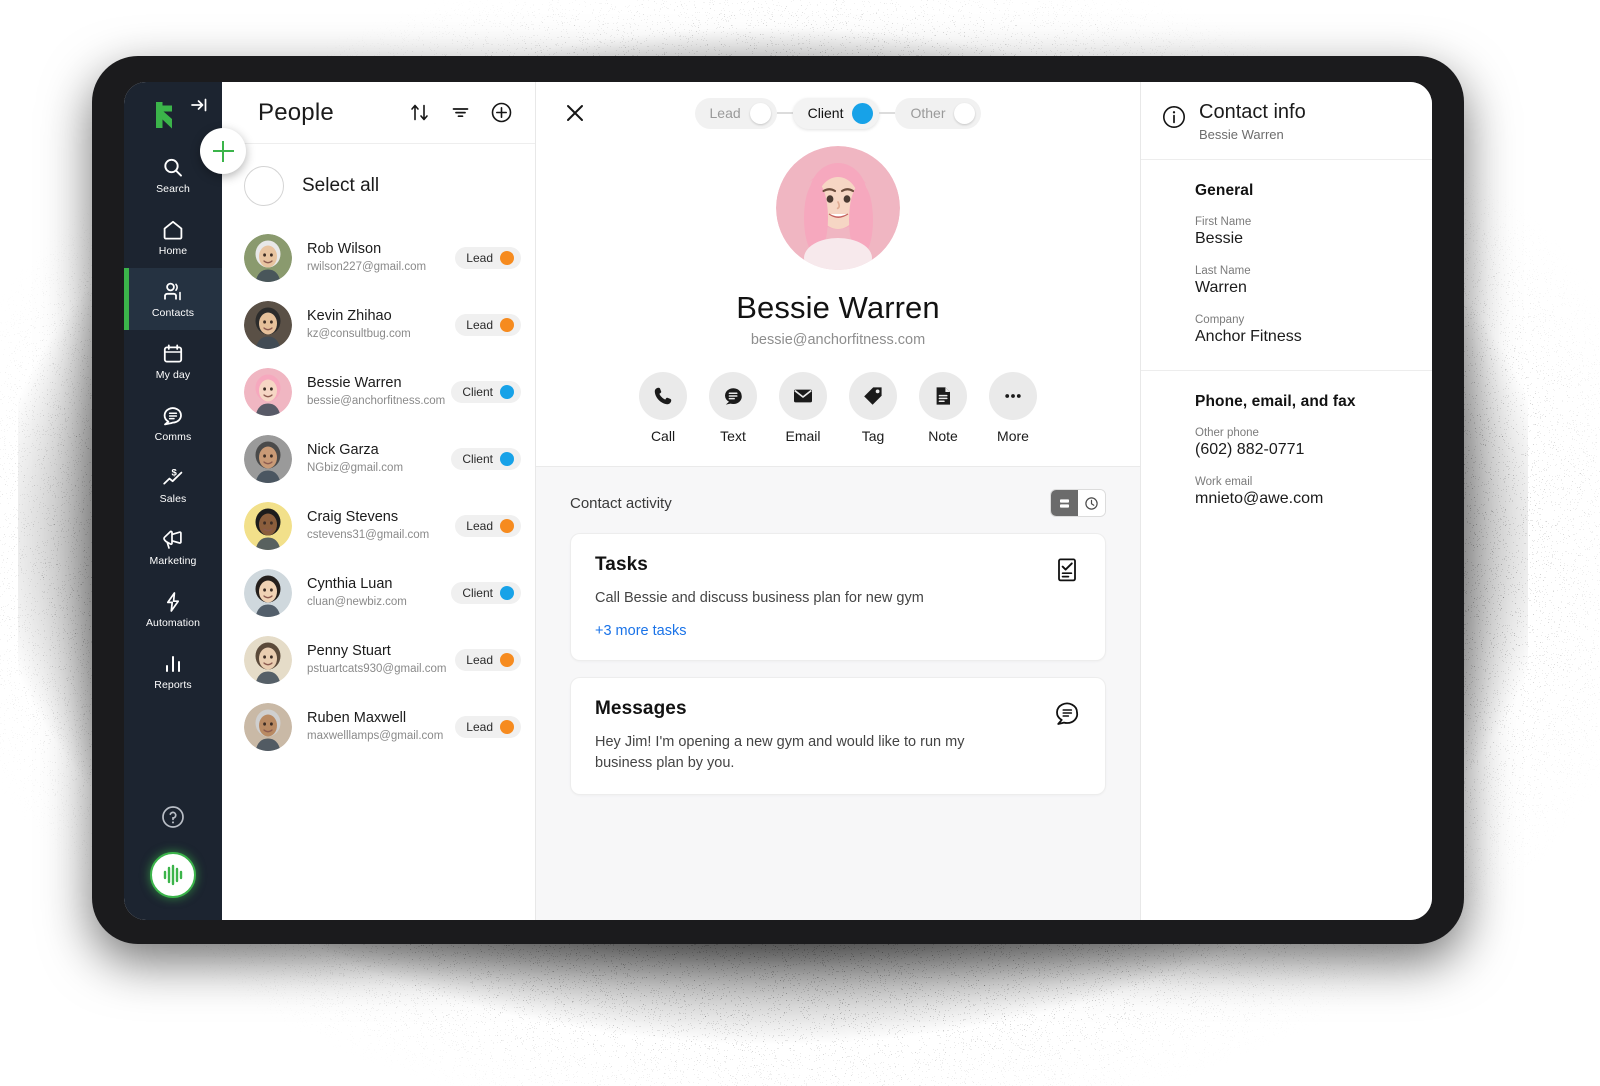  I want to click on contact-list-item-name: Cynthia Luan, so click(350, 583).